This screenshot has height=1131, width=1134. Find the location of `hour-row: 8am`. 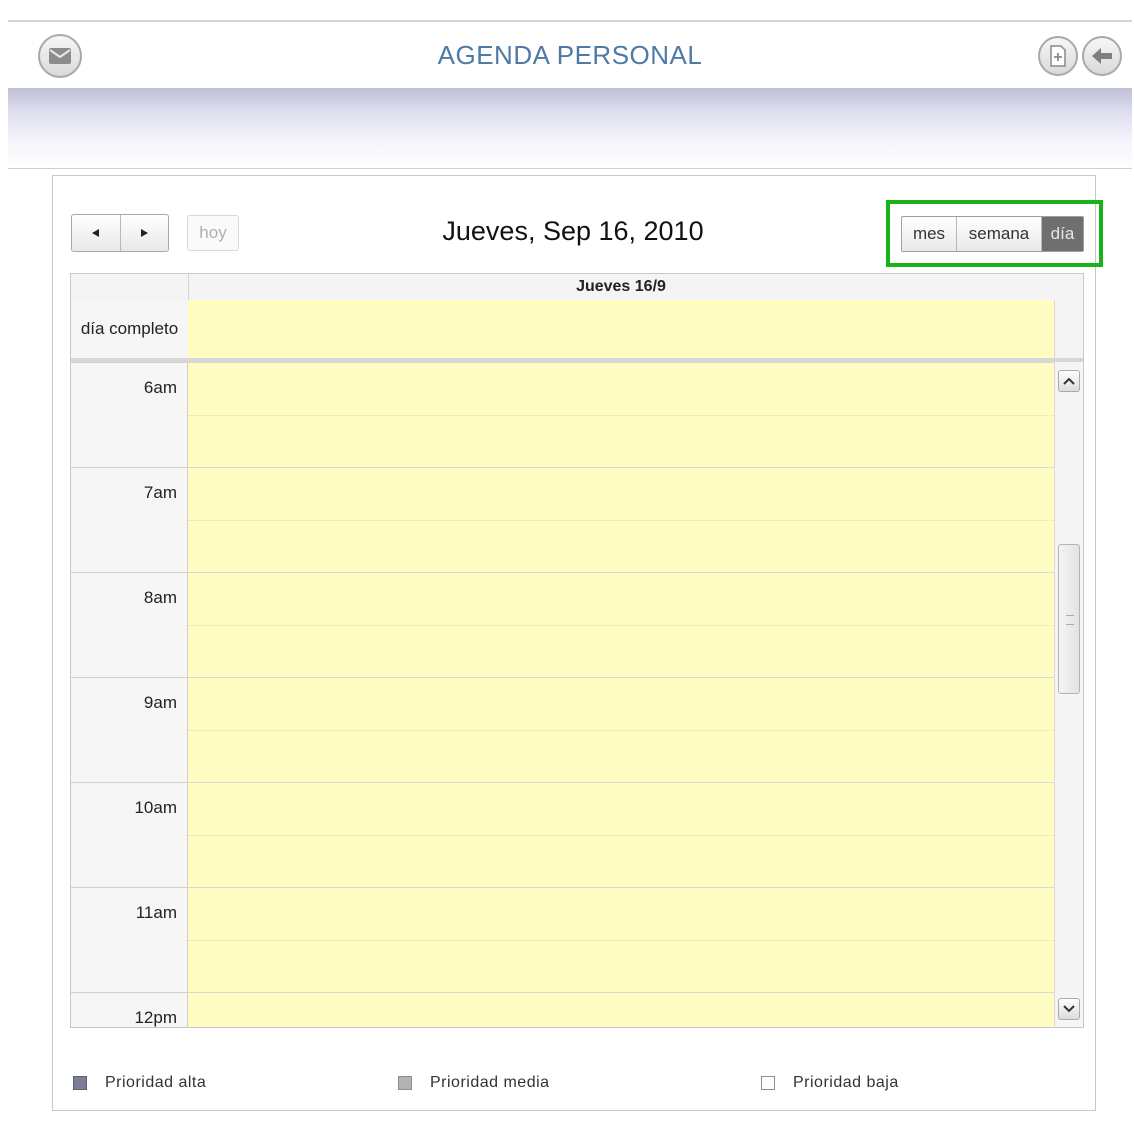

hour-row: 8am is located at coordinates (562, 624).